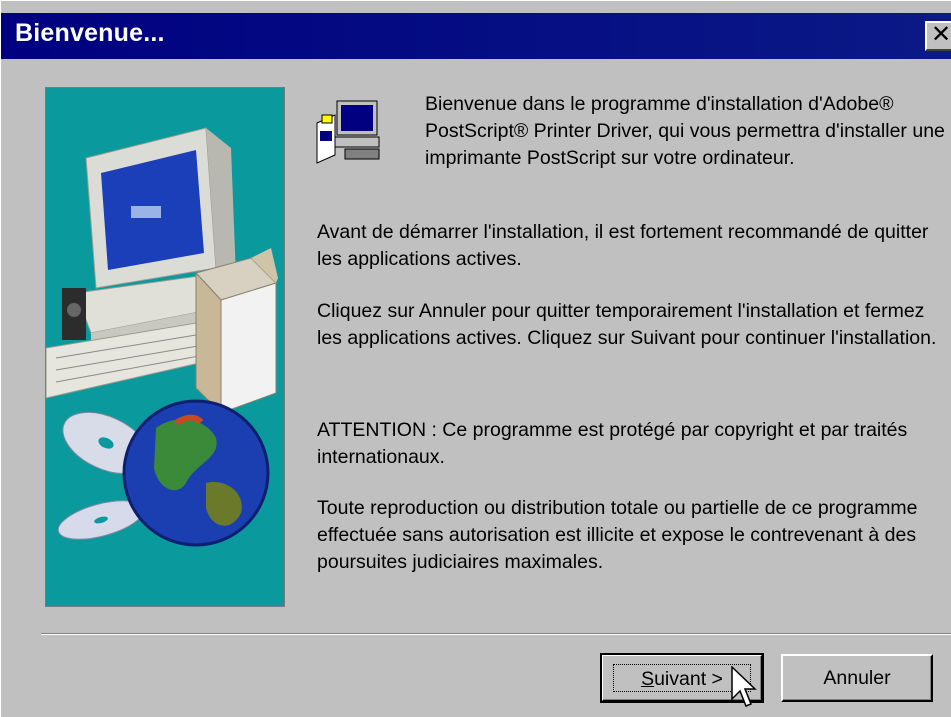  Describe the element at coordinates (688, 679) in the screenshot. I see `next-label: uivant >` at that location.